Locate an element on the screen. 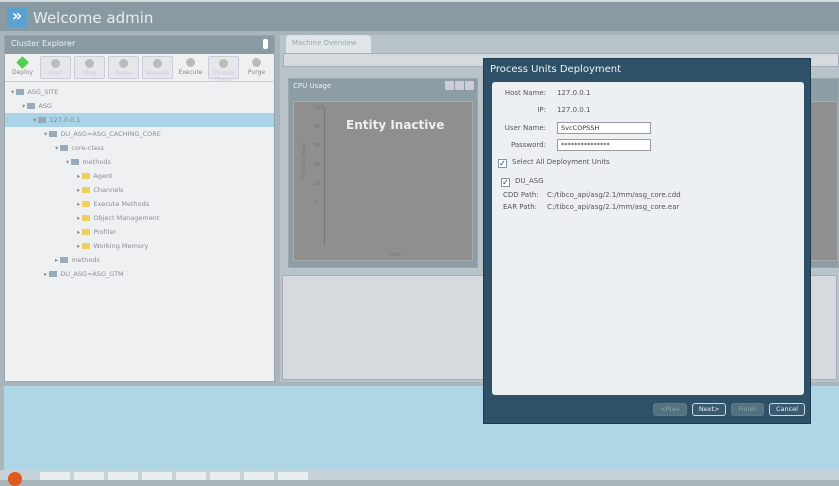  purge-label: Purge is located at coordinates (256, 72).